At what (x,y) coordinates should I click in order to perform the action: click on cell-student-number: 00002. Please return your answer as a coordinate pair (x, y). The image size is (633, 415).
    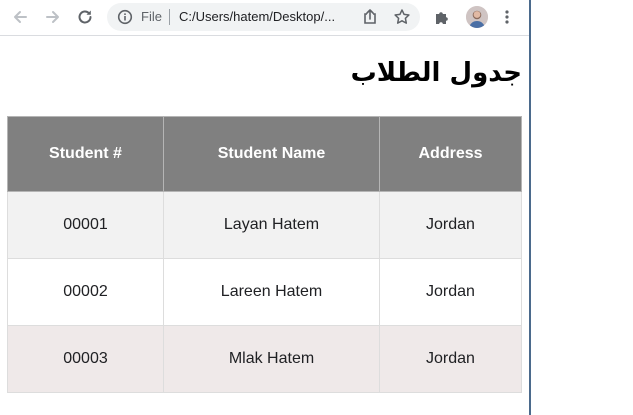
    Looking at the image, I should click on (85, 292).